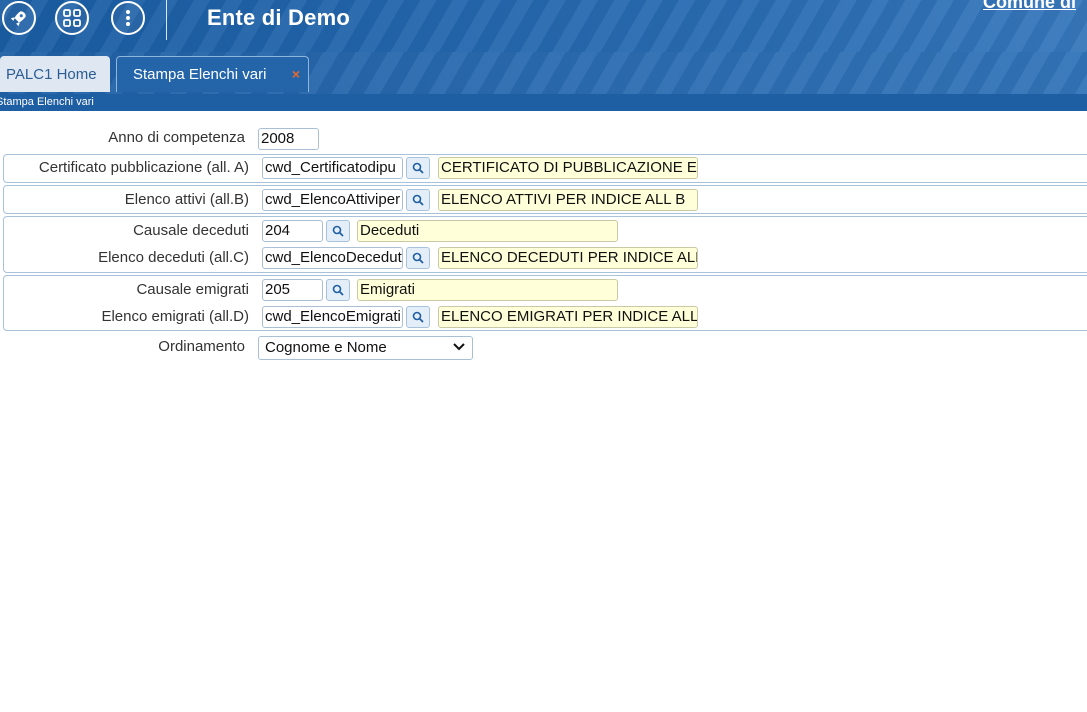 The width and height of the screenshot is (1087, 712). What do you see at coordinates (332, 168) in the screenshot?
I see `certificato-code-input: cwd_Certificatodipu` at bounding box center [332, 168].